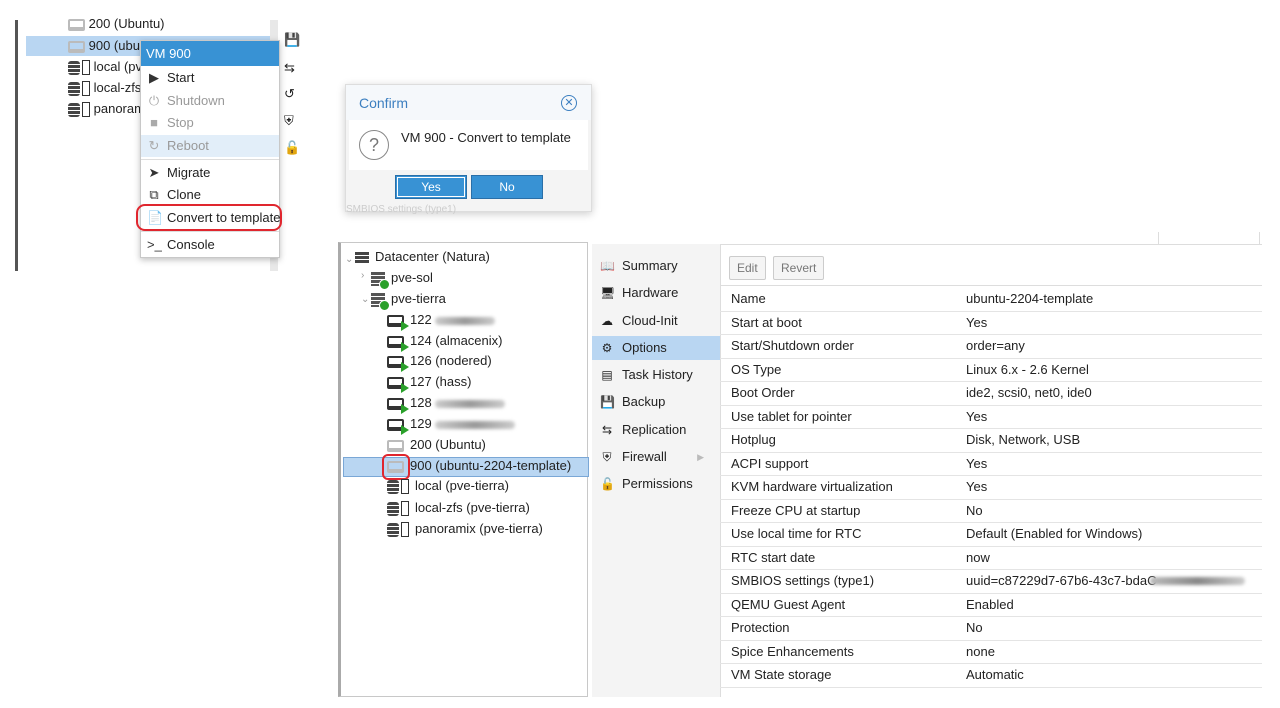  What do you see at coordinates (991, 675) in the screenshot?
I see `options-row: VM State storage Automatic` at bounding box center [991, 675].